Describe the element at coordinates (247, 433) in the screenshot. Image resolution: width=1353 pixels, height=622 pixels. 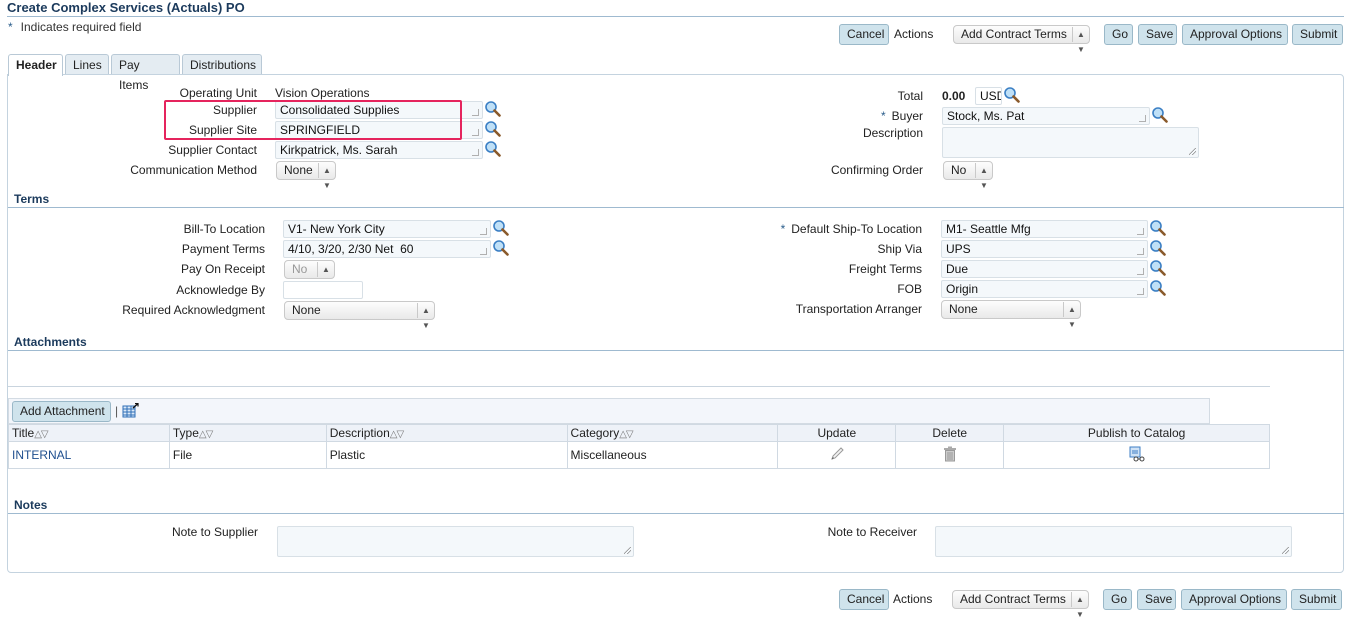
I see `column-header-type: Type△▽` at that location.